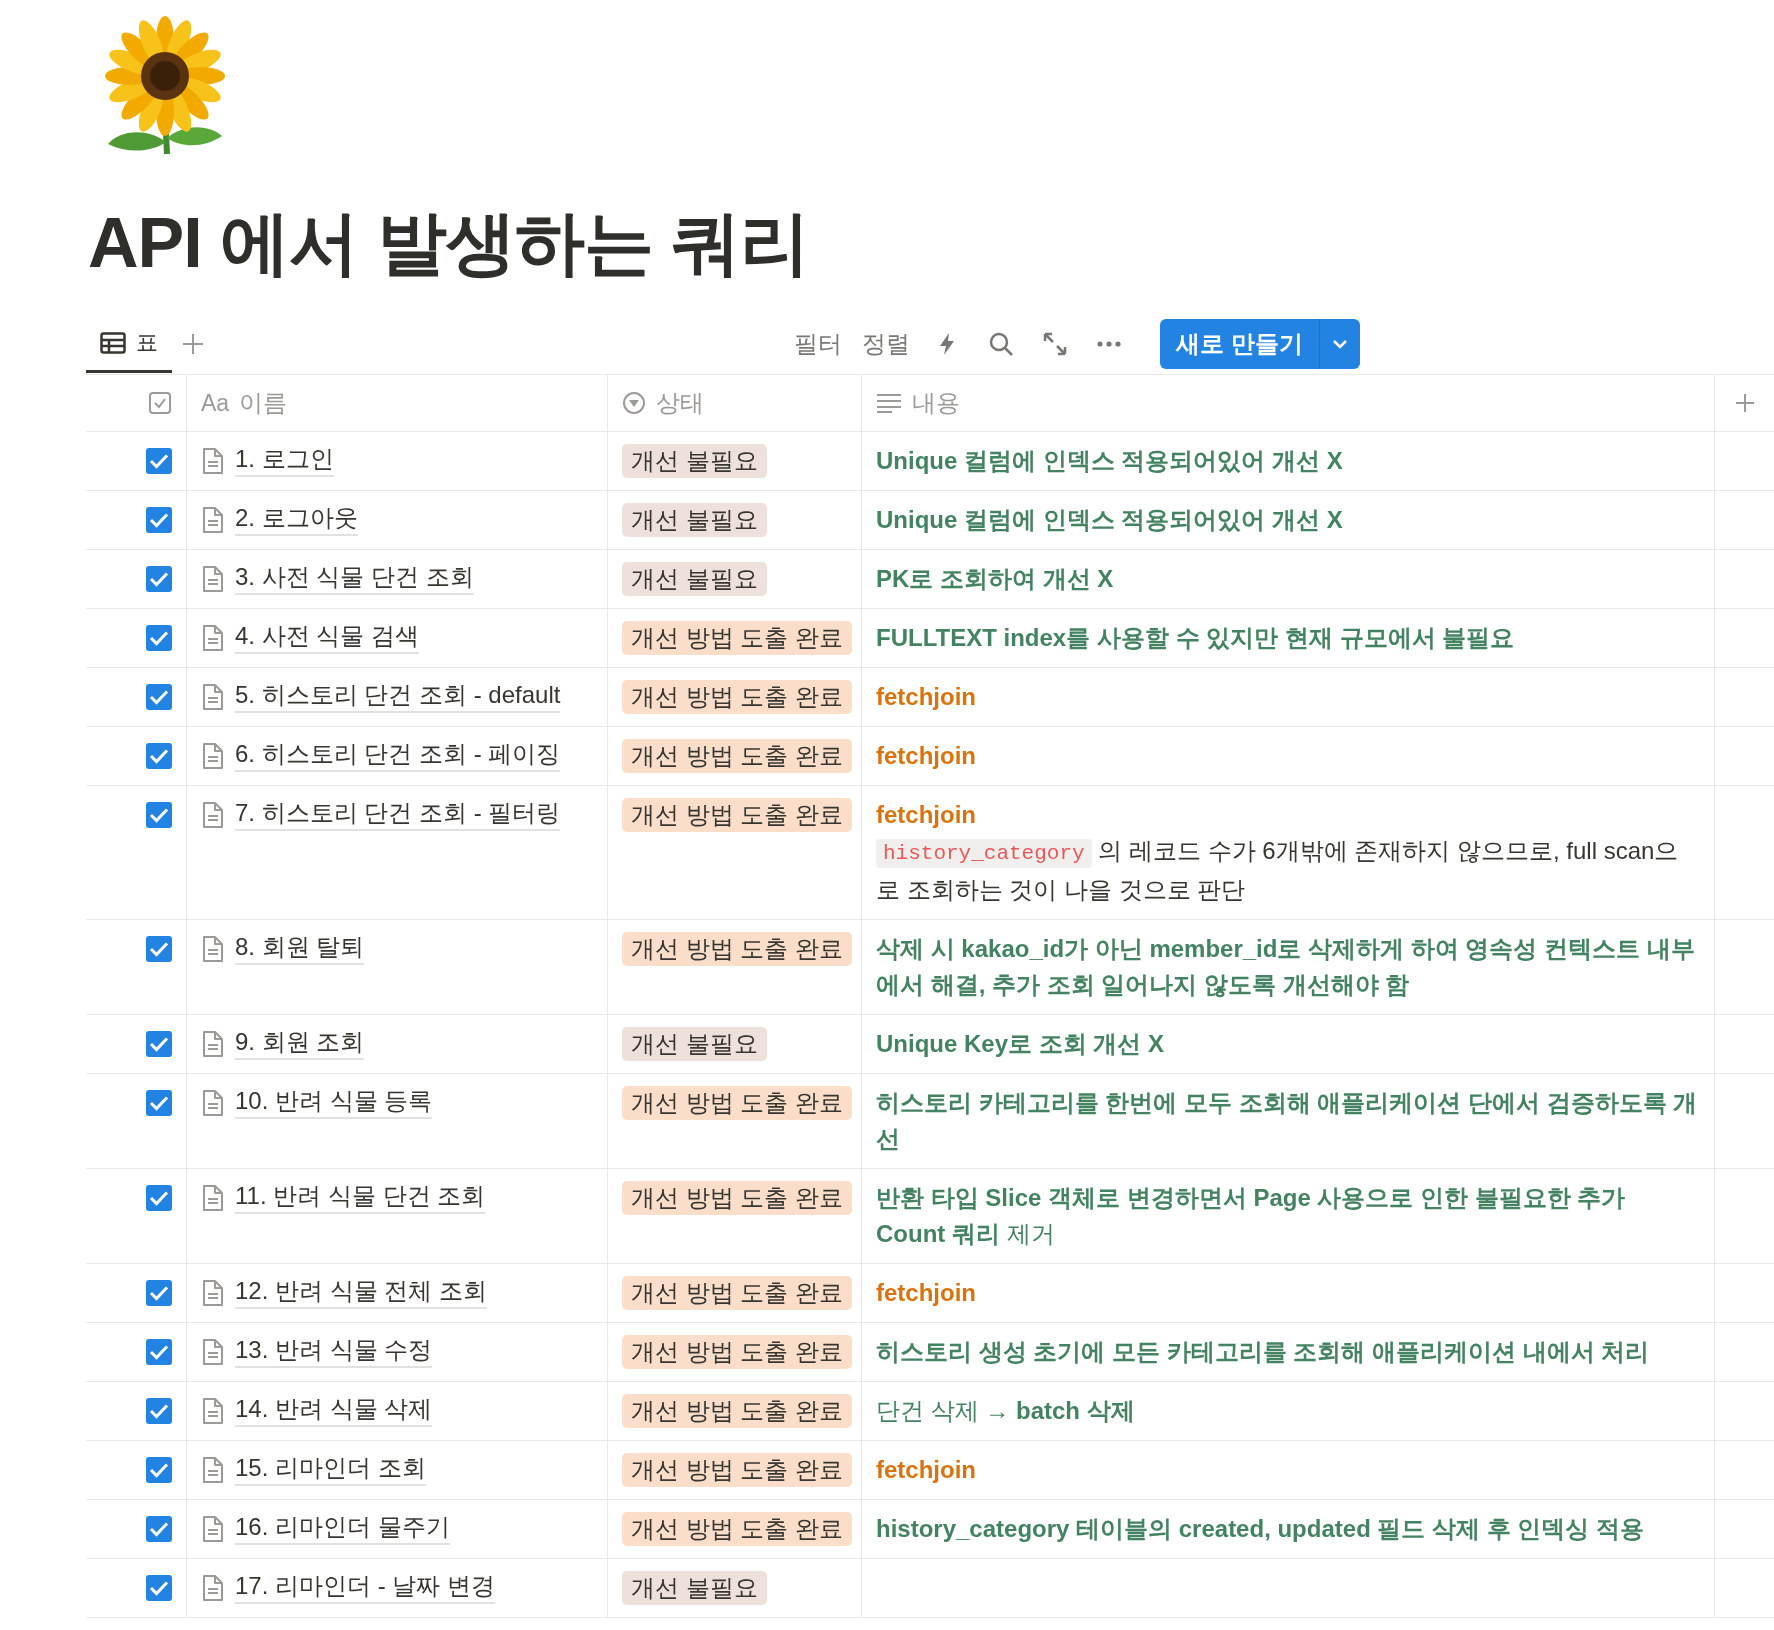  I want to click on content-text: 단건 삭제 → batch 삭제, so click(1006, 1411).